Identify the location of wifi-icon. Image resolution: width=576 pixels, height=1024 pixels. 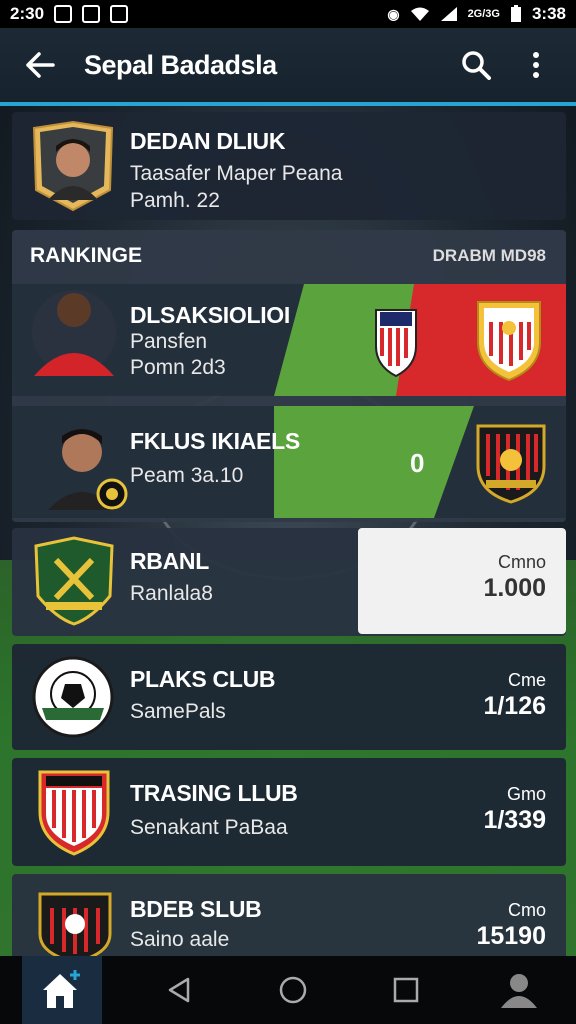
(419, 14).